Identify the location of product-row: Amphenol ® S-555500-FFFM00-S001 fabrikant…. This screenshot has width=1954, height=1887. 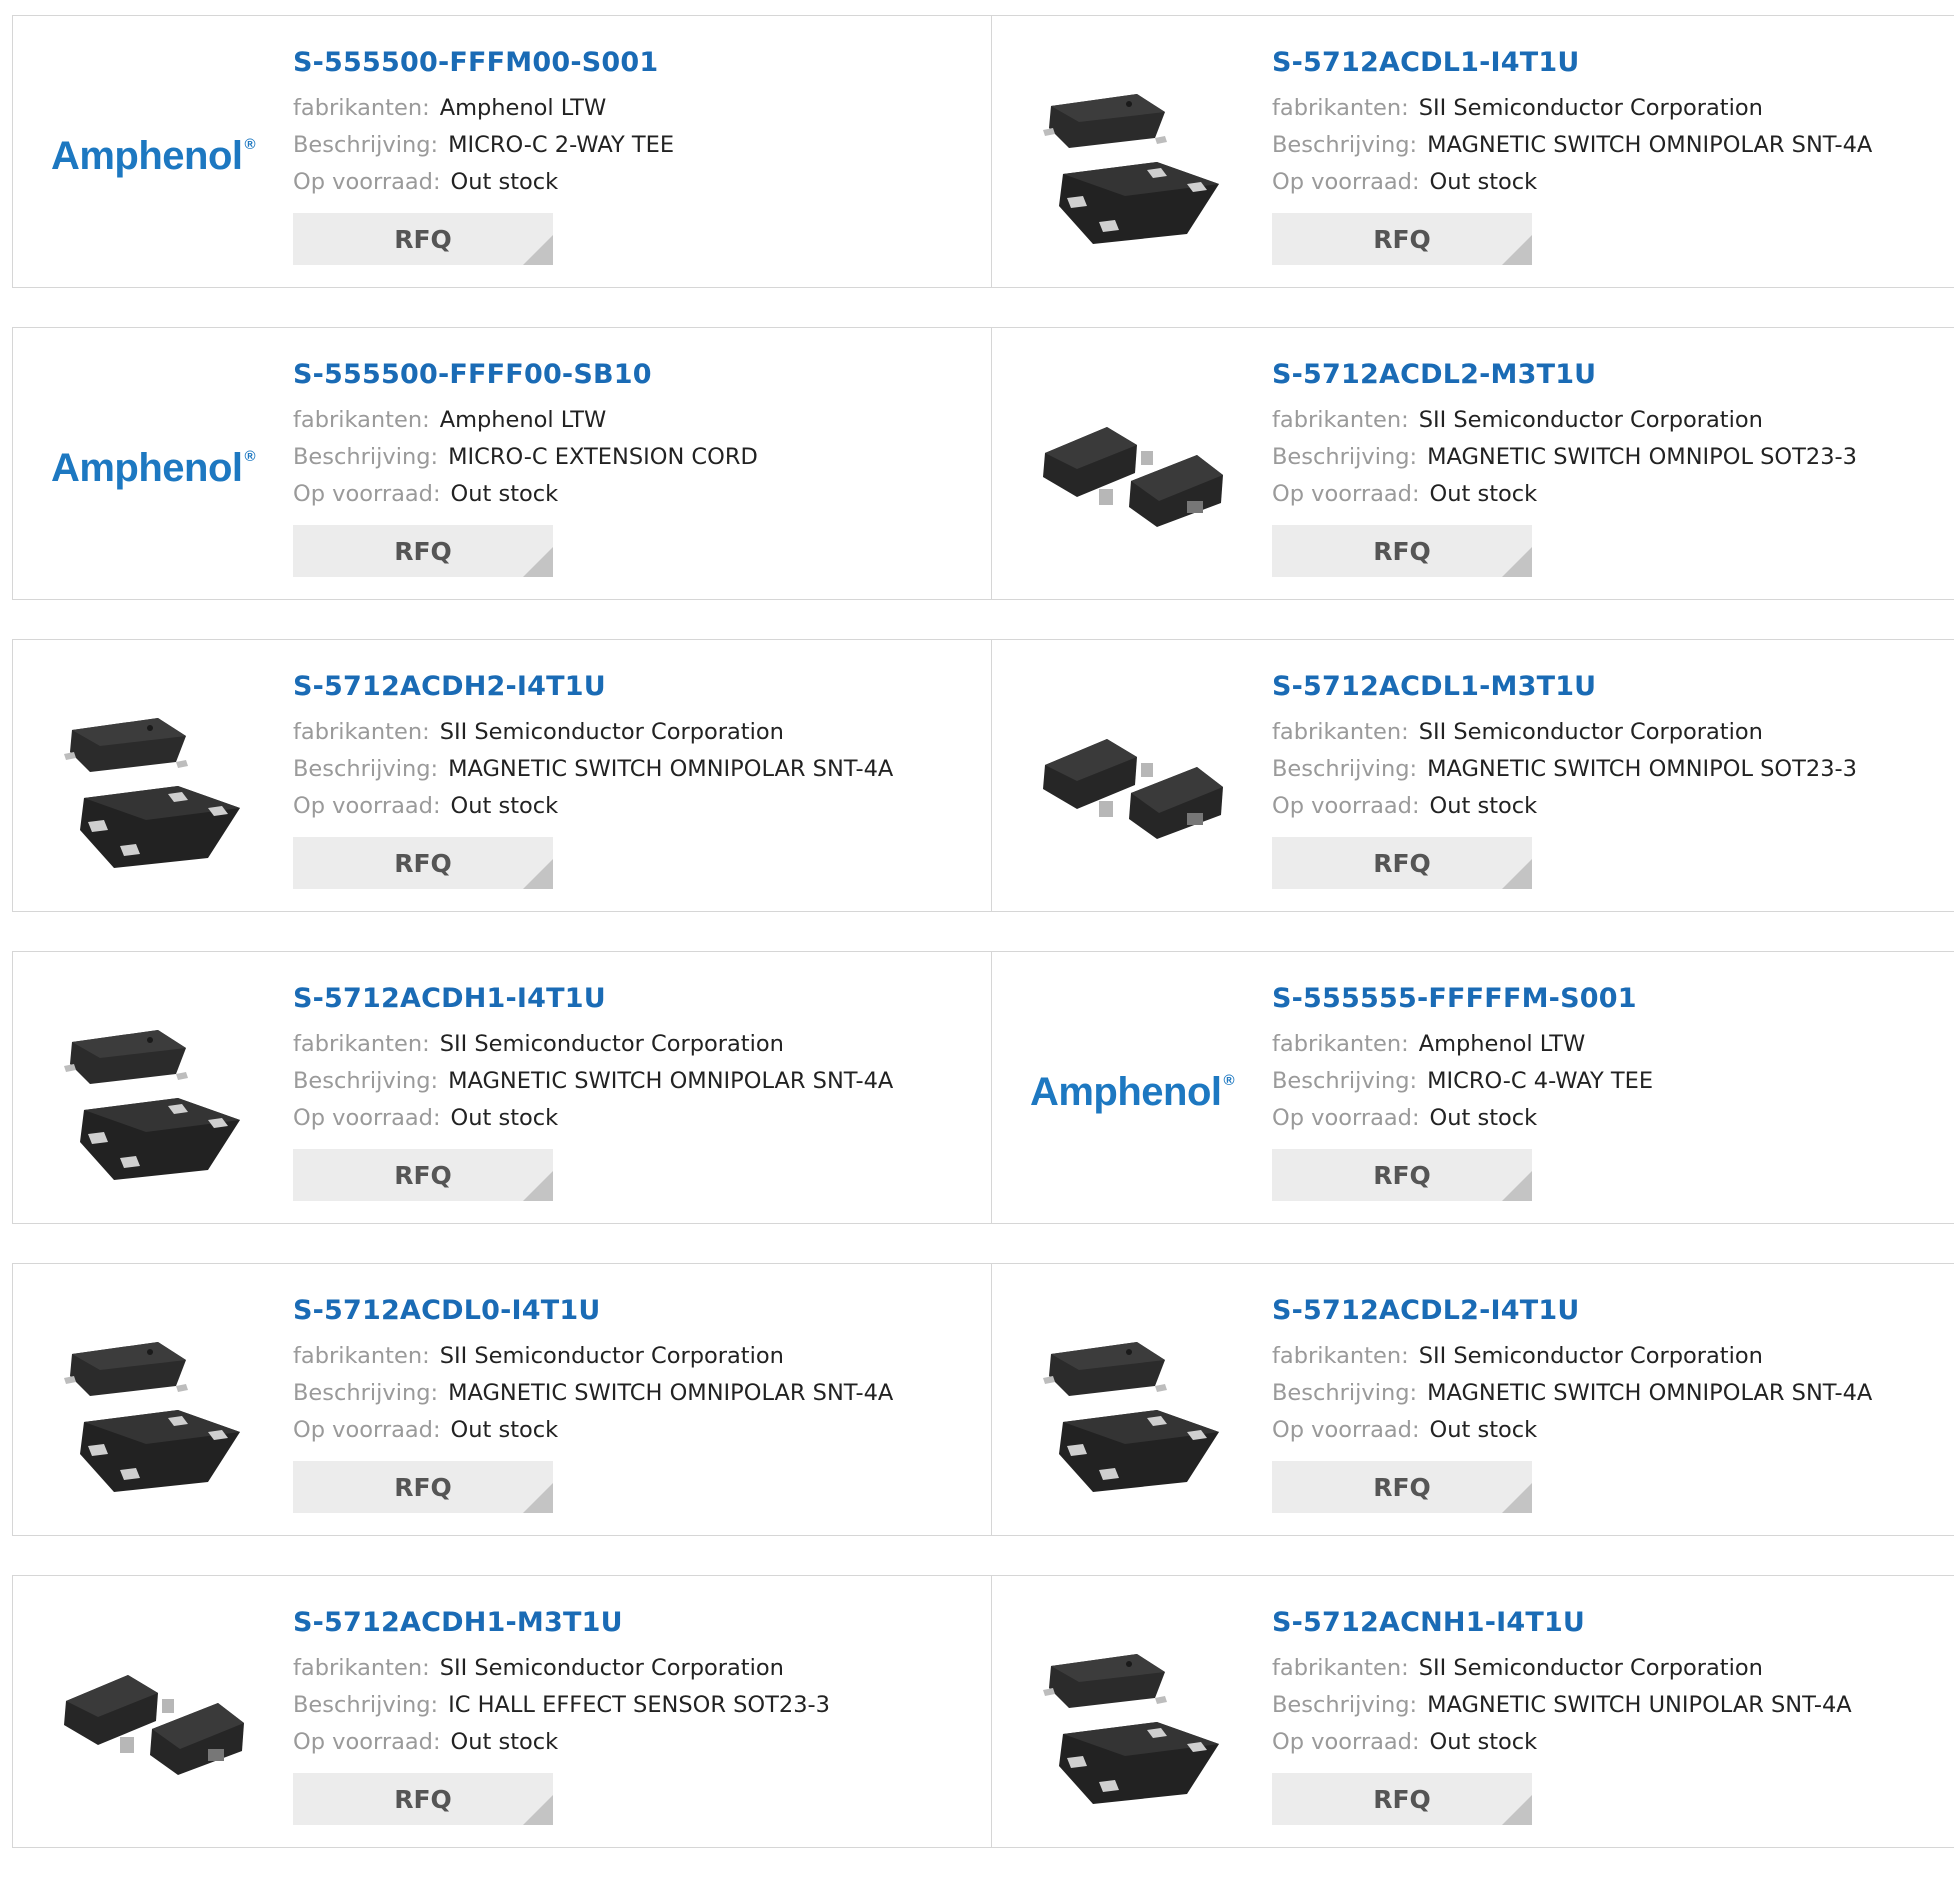
(983, 151).